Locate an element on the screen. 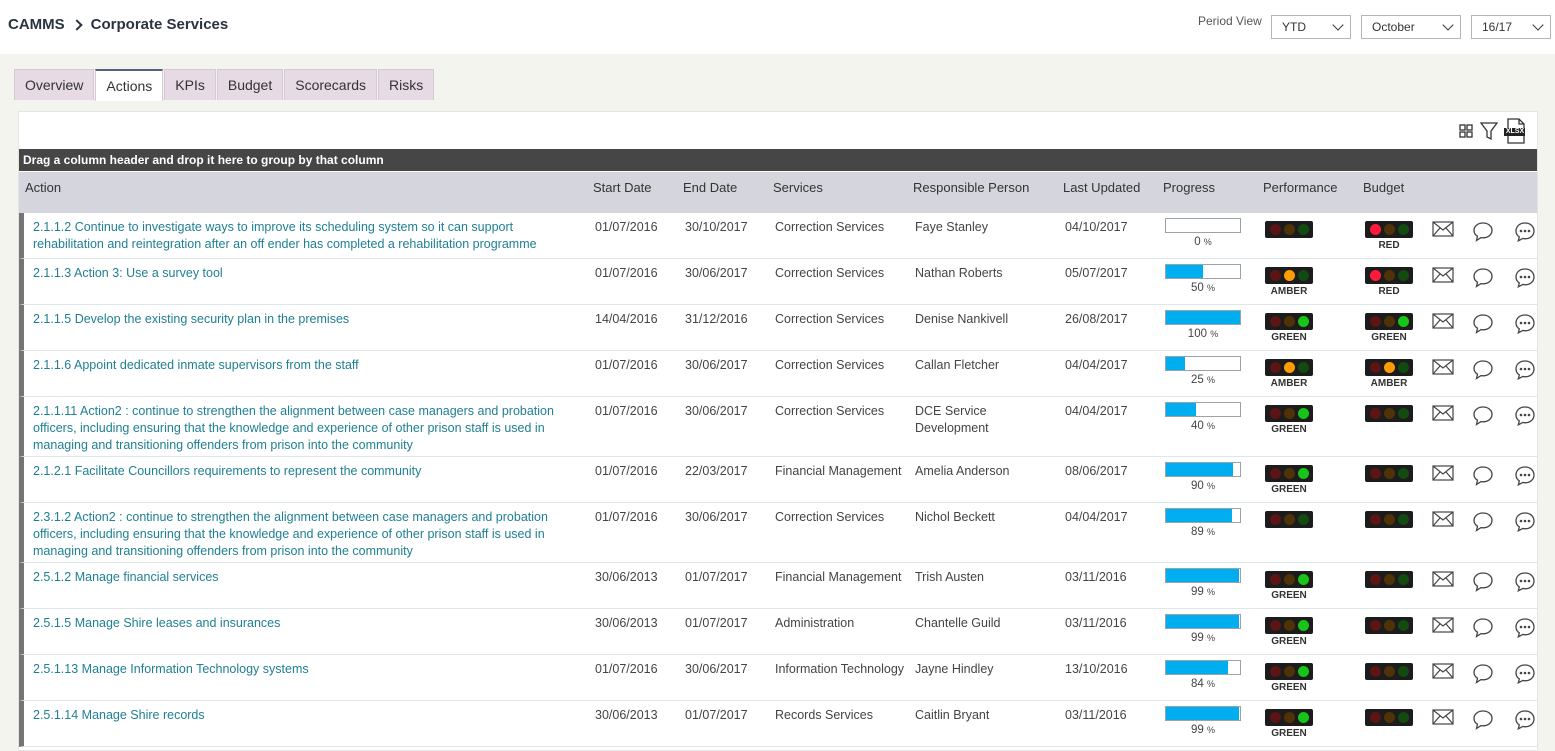 The width and height of the screenshot is (1555, 751). period-view-select: YTD is located at coordinates (1311, 27).